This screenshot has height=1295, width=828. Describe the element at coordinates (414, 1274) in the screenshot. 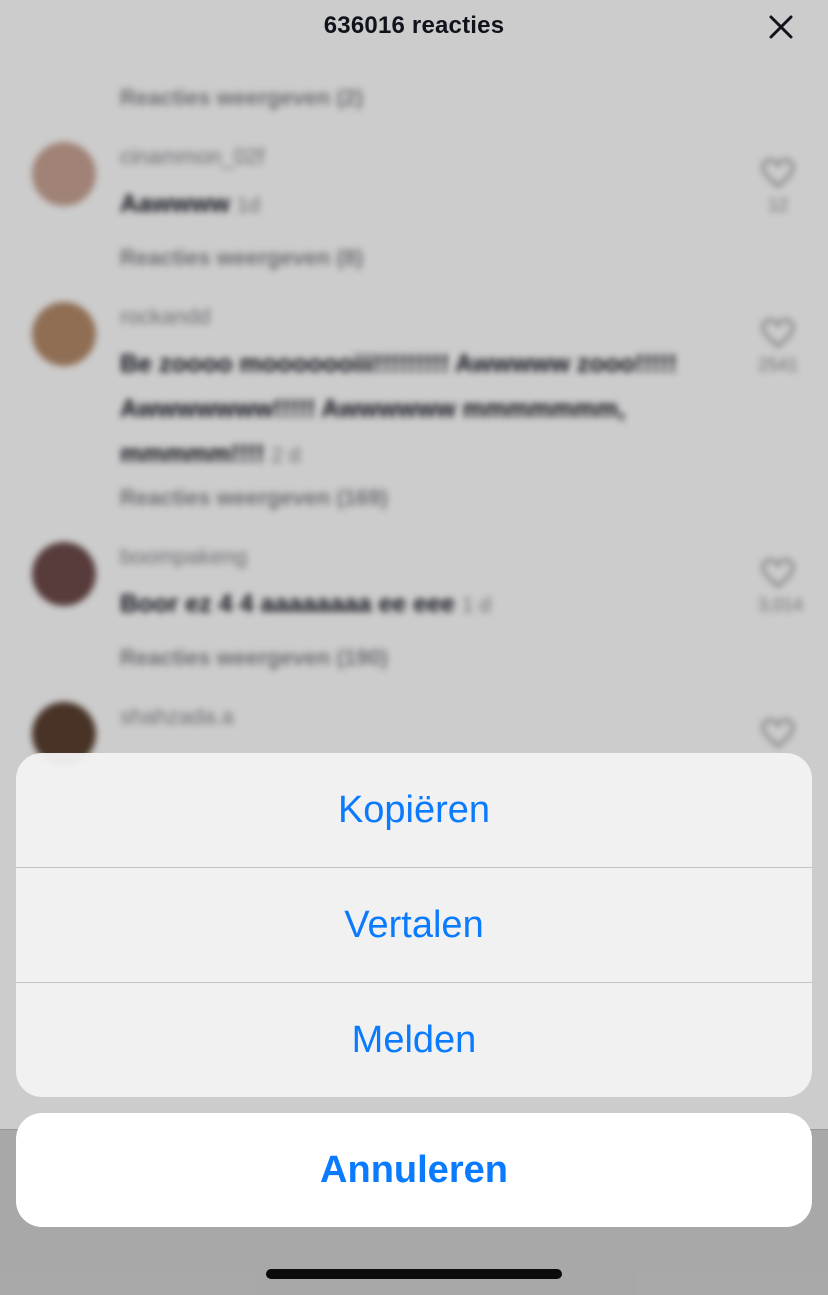

I see `home-indicator` at that location.